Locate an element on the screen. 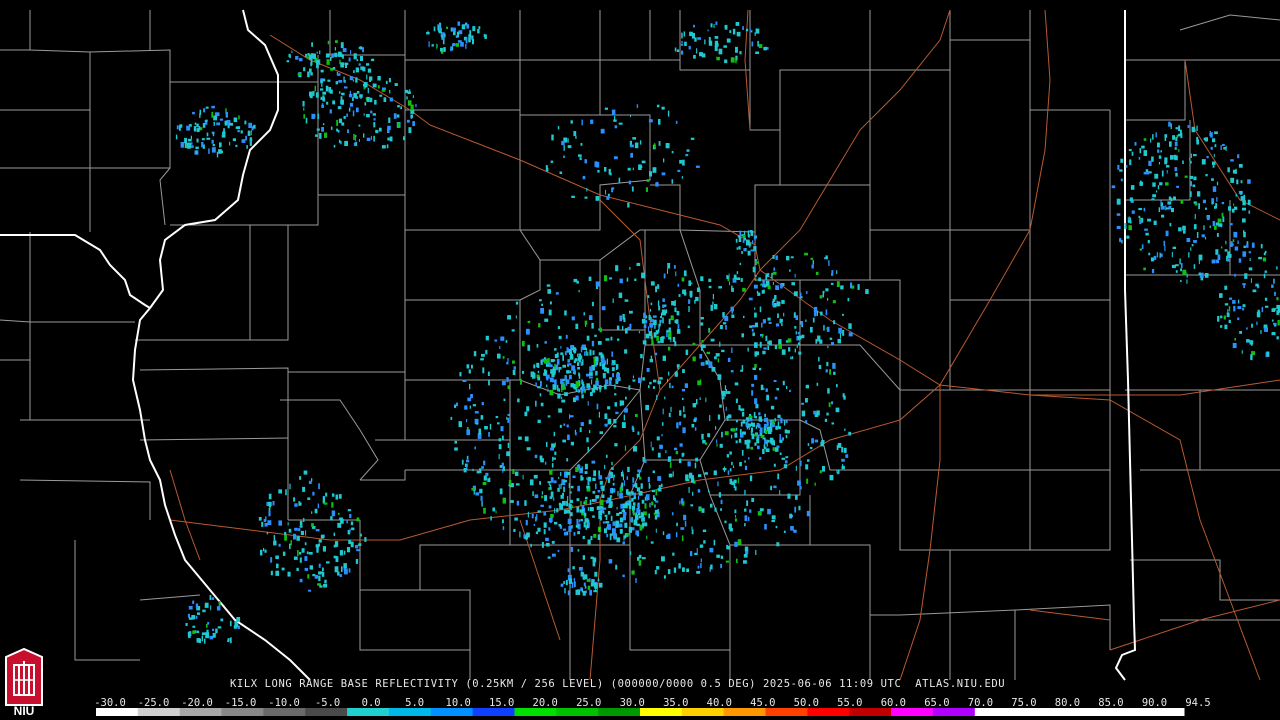  colorbar-label: 94.5 is located at coordinates (1198, 703).